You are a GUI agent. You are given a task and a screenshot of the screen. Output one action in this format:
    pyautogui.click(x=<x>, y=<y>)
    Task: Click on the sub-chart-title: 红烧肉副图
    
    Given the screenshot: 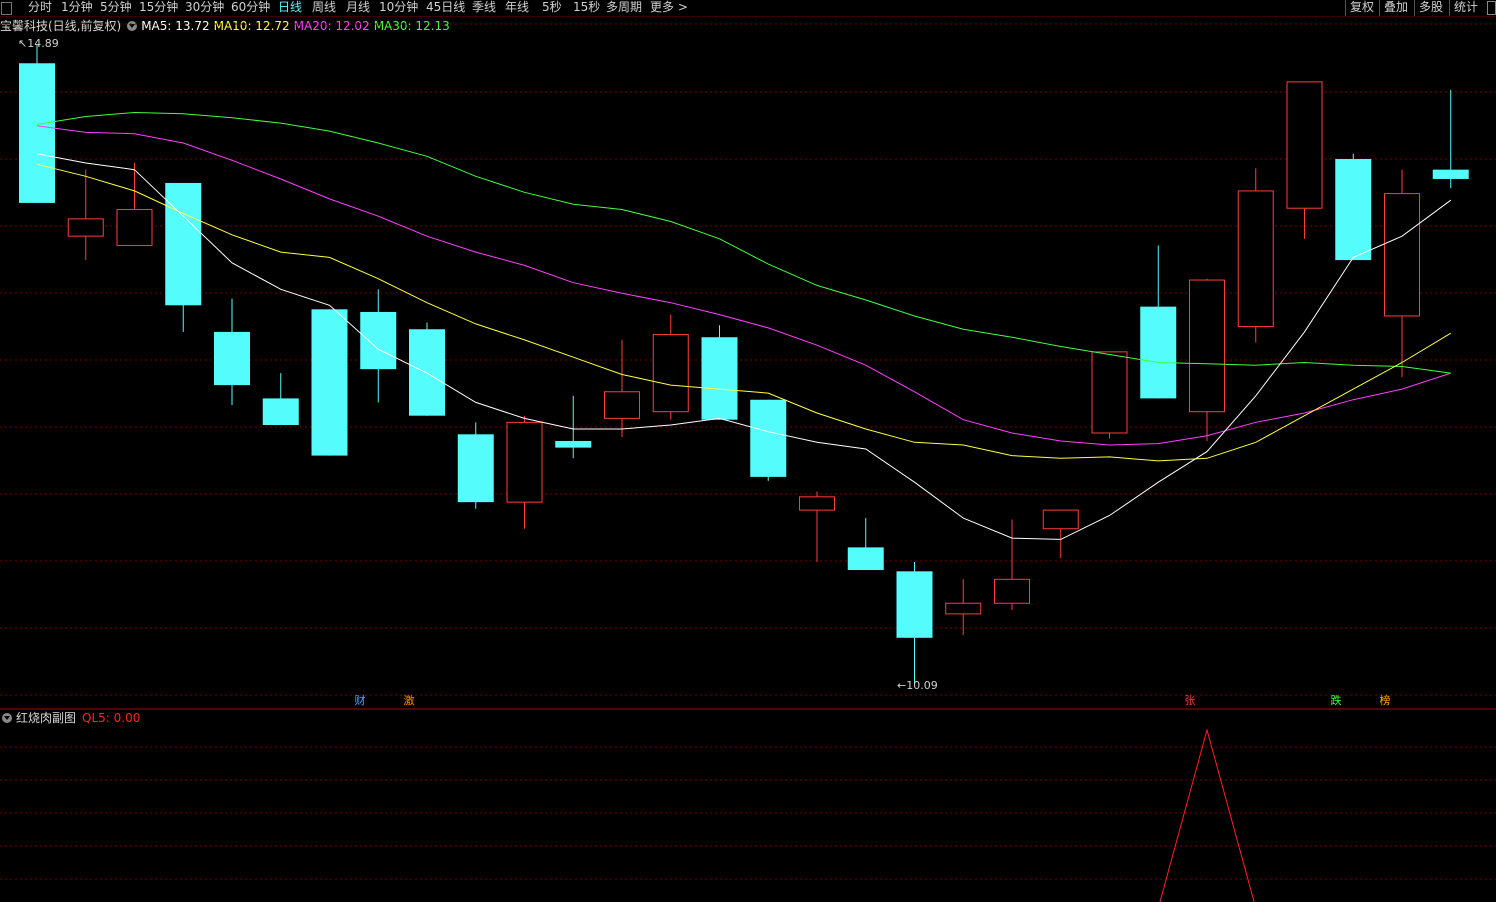 What is the action you would take?
    pyautogui.click(x=46, y=718)
    